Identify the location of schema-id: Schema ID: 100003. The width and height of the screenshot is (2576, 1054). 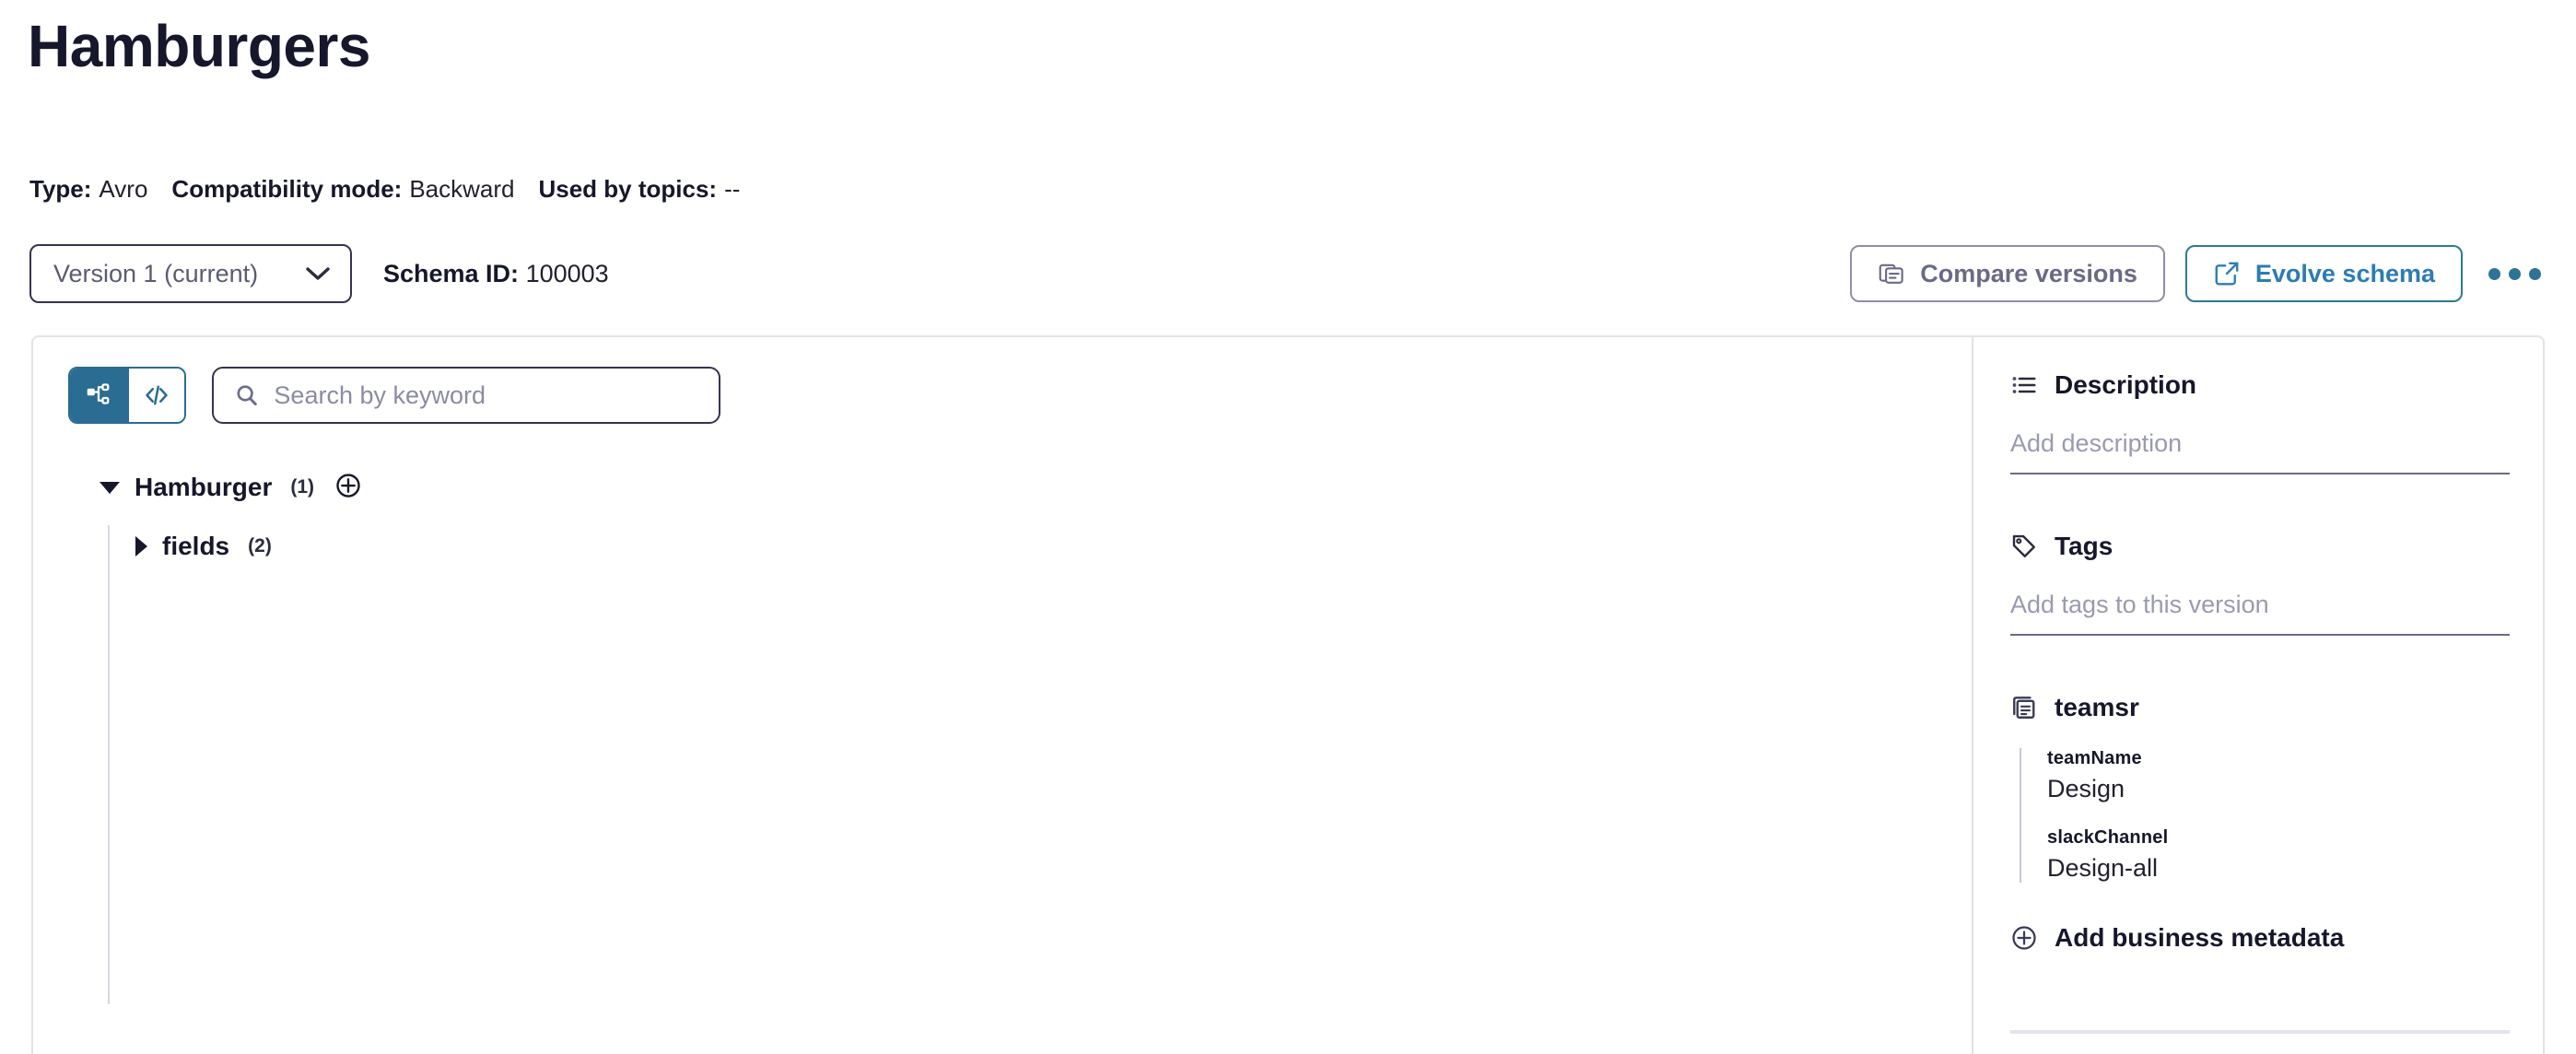
(496, 274).